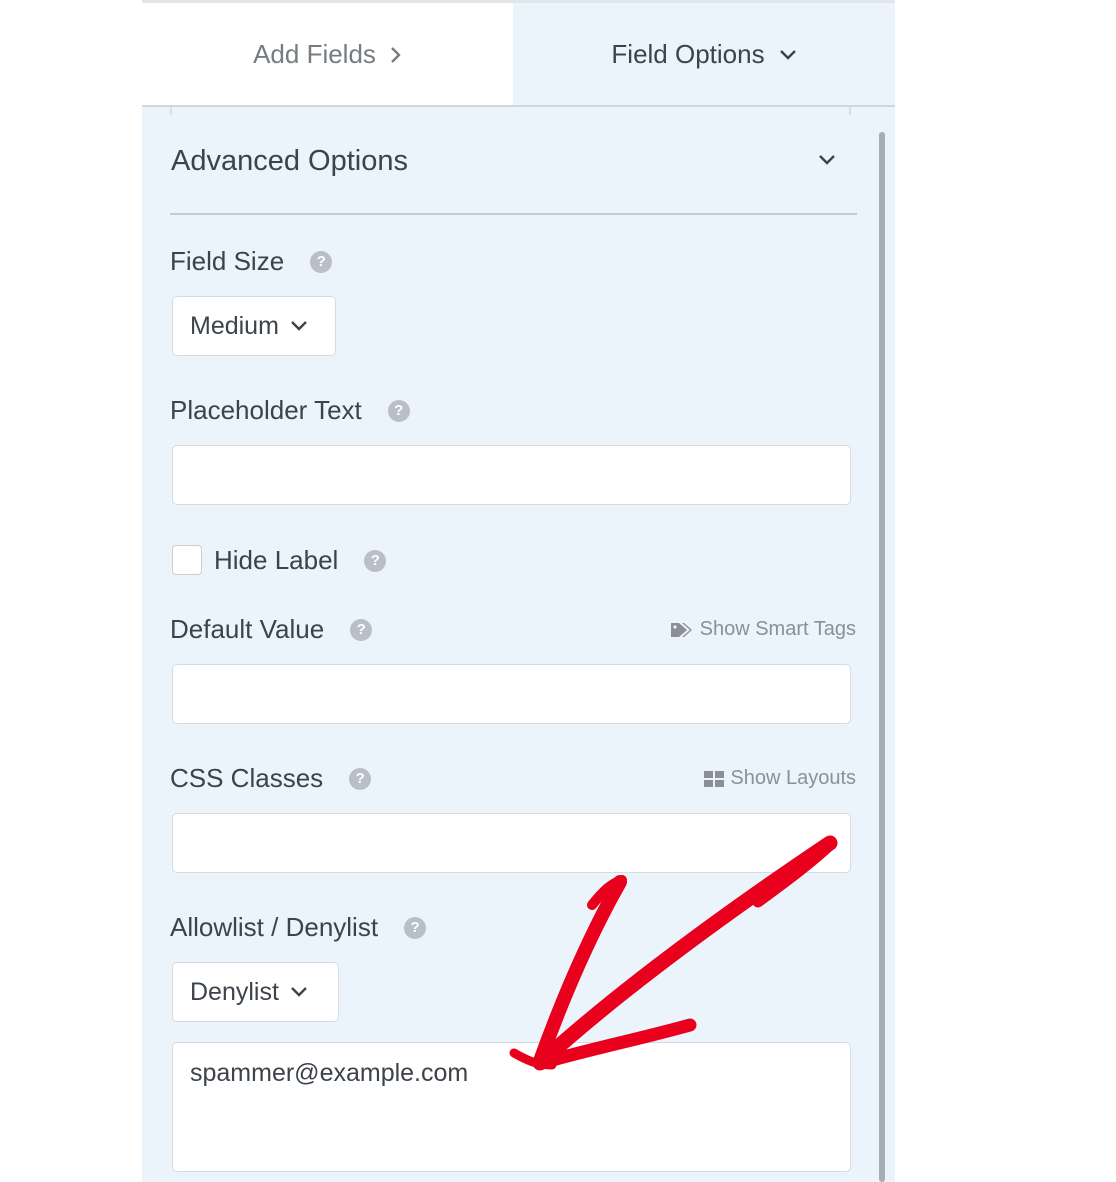 The height and width of the screenshot is (1182, 1116). What do you see at coordinates (227, 261) in the screenshot?
I see `field-size-label-text: Field Size` at bounding box center [227, 261].